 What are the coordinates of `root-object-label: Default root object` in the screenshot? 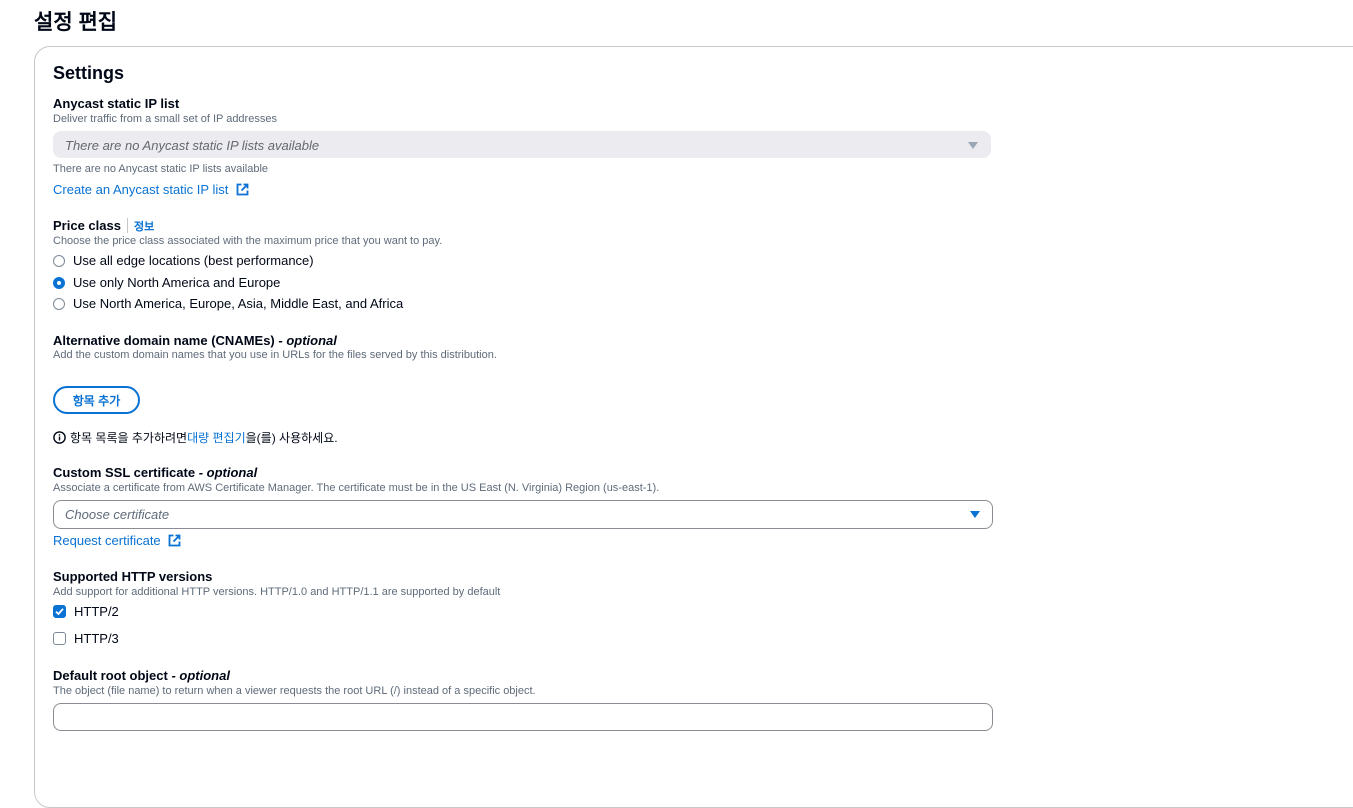 It's located at (110, 675).